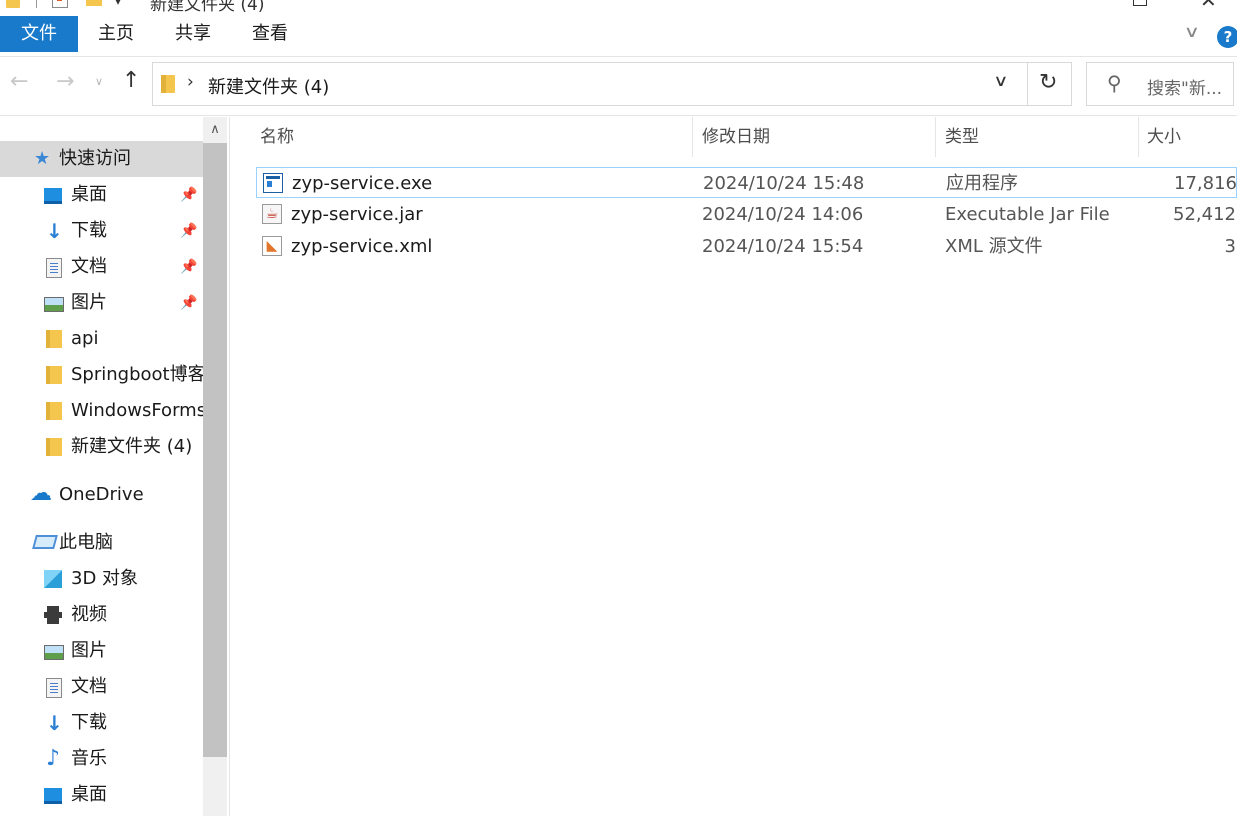  Describe the element at coordinates (89, 758) in the screenshot. I see `sidebar-item-label: 音乐` at that location.